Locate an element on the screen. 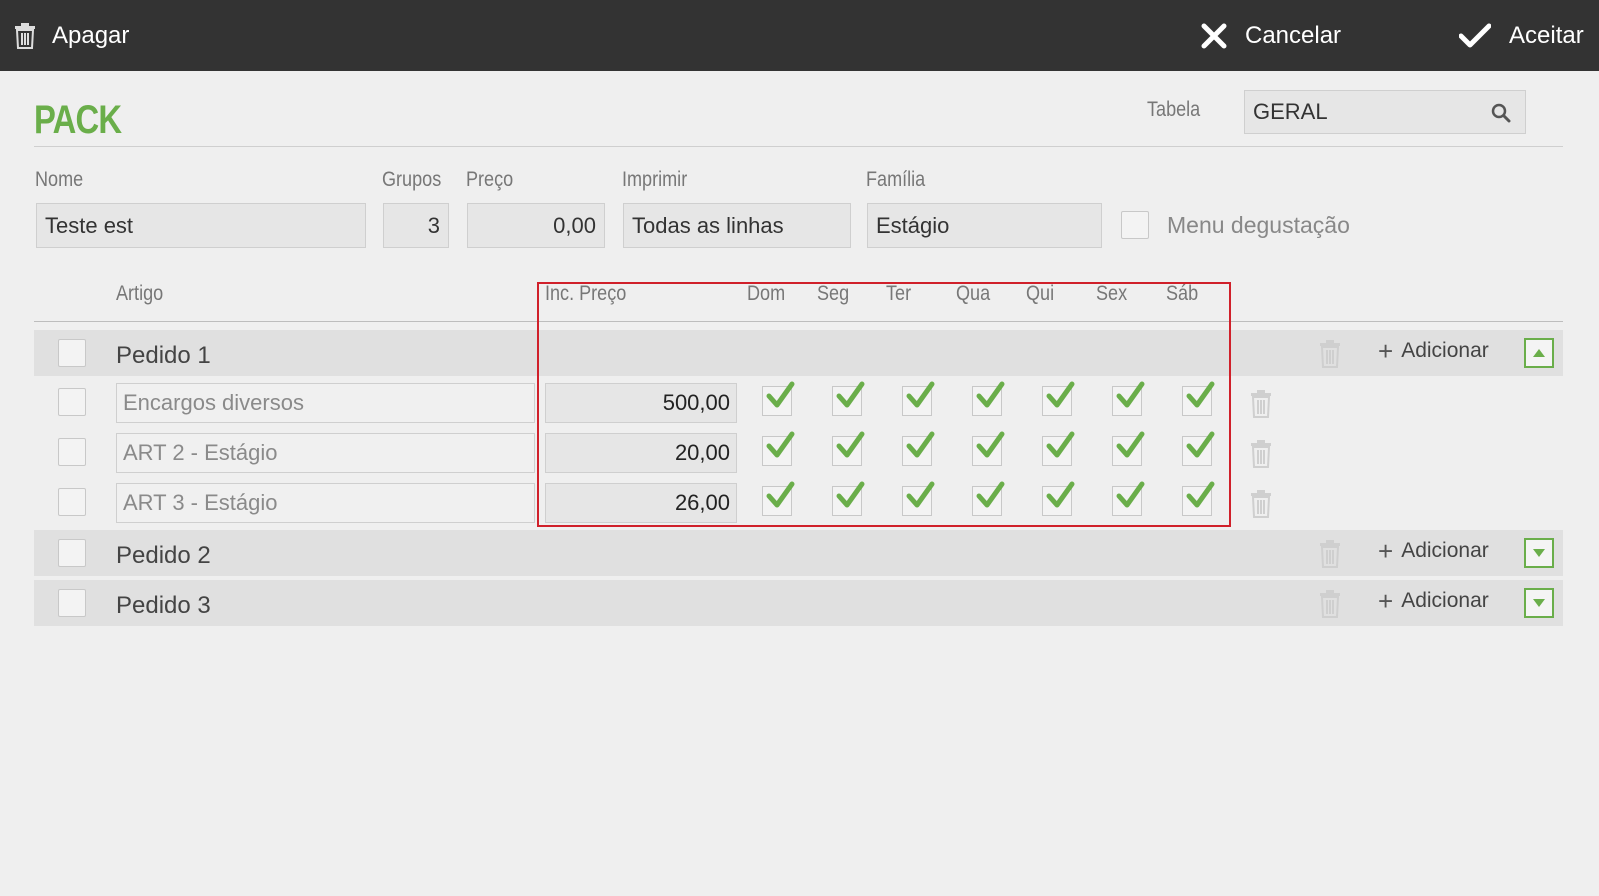 Image resolution: width=1599 pixels, height=896 pixels. accept-label: Aceitar is located at coordinates (1546, 35).